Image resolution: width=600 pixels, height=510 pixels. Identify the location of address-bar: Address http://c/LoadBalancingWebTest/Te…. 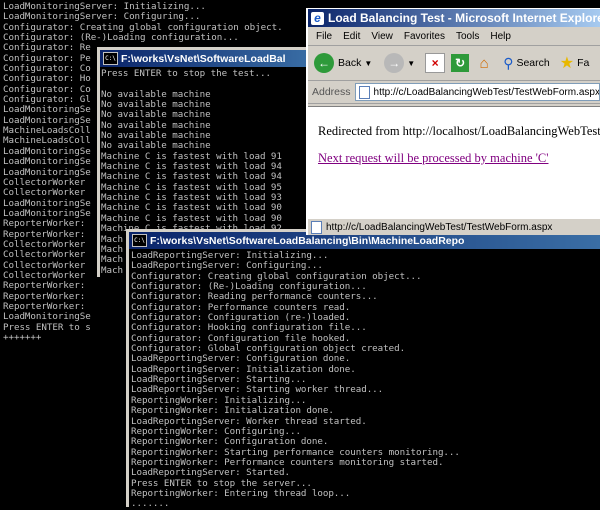
(454, 92).